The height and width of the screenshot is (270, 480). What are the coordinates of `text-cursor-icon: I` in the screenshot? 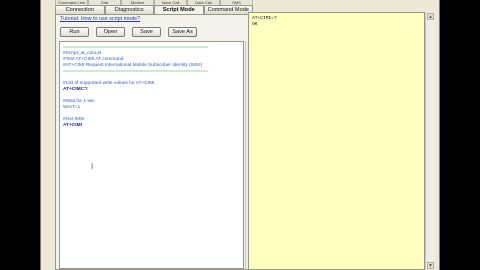 It's located at (92, 166).